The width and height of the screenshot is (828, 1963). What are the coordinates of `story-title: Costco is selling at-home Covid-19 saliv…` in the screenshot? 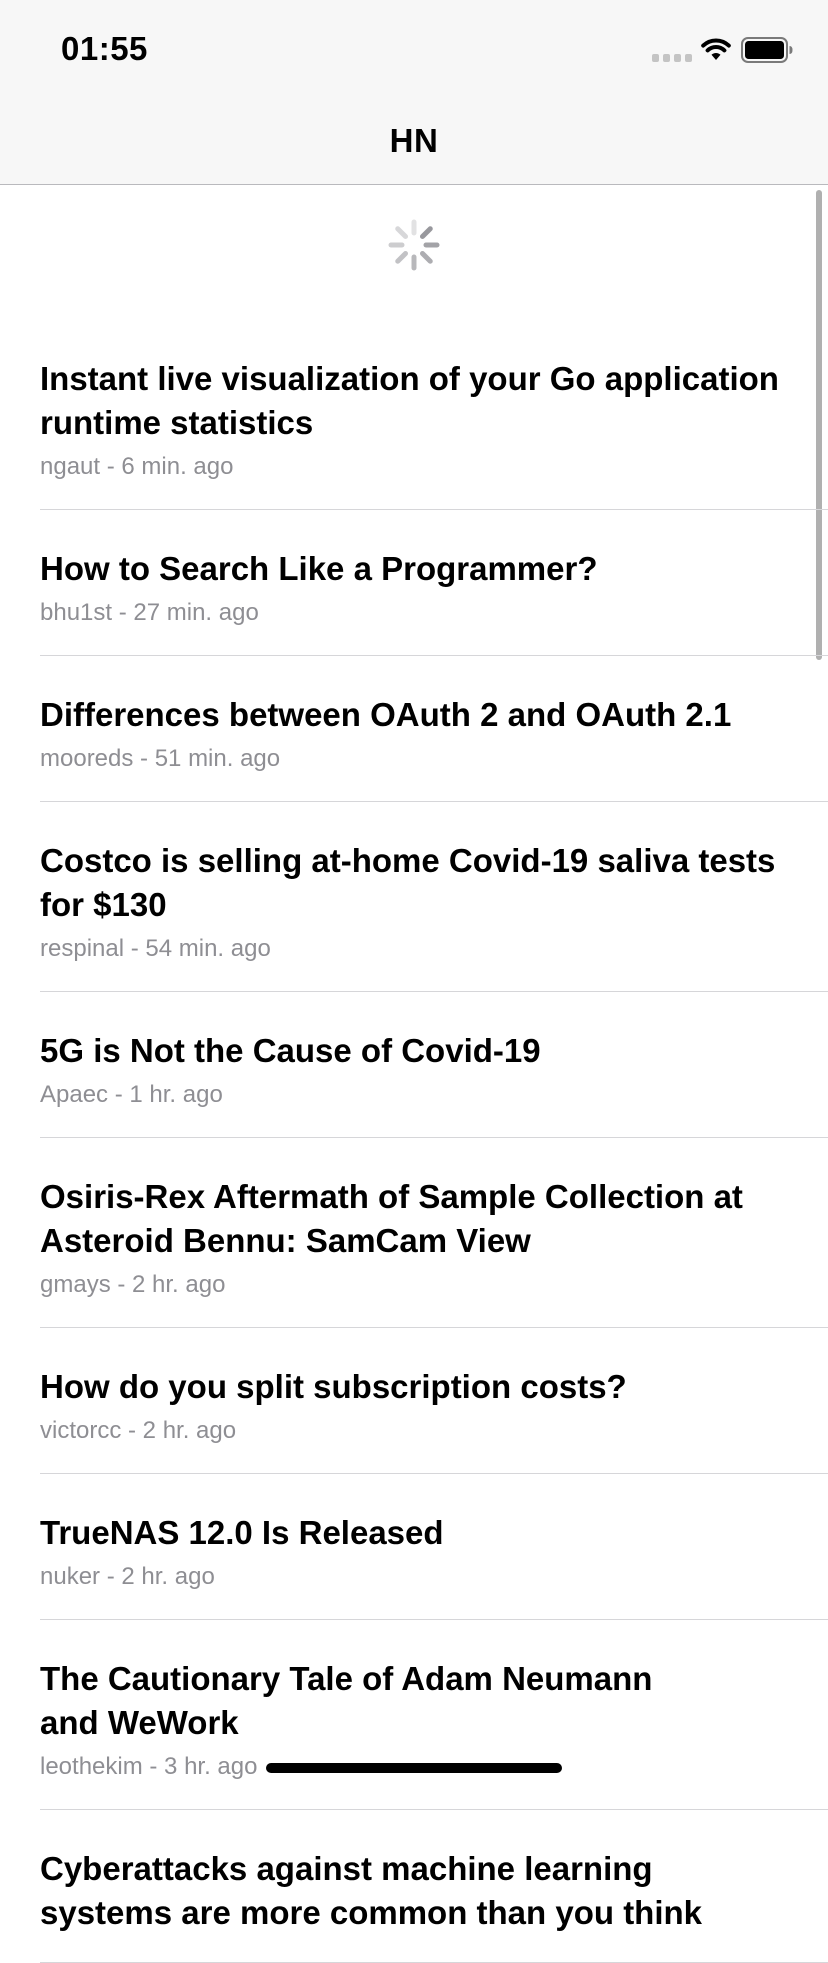 It's located at (408, 882).